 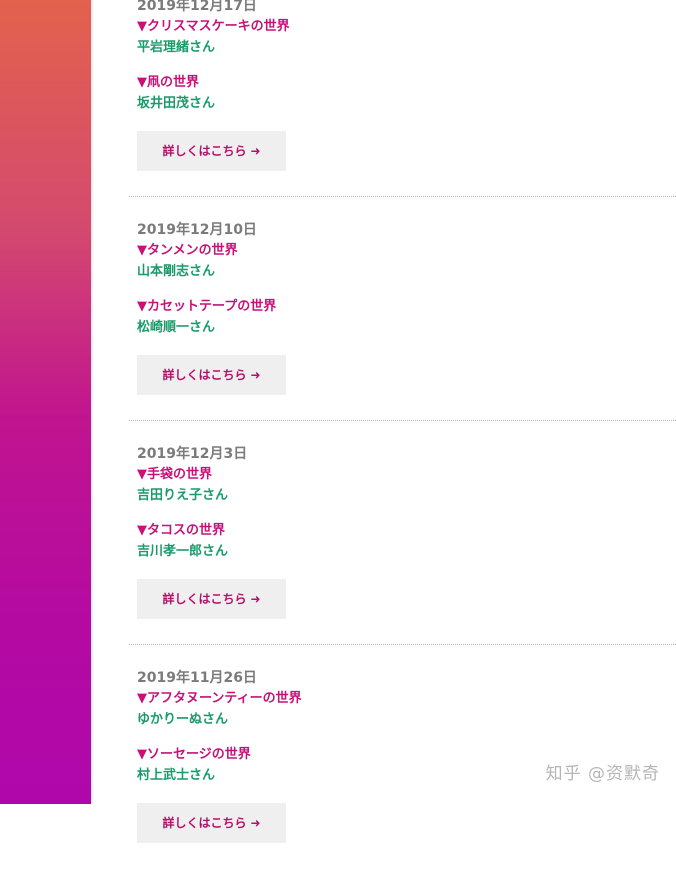 What do you see at coordinates (181, 530) in the screenshot?
I see `topic-title: ▼タコスの世界` at bounding box center [181, 530].